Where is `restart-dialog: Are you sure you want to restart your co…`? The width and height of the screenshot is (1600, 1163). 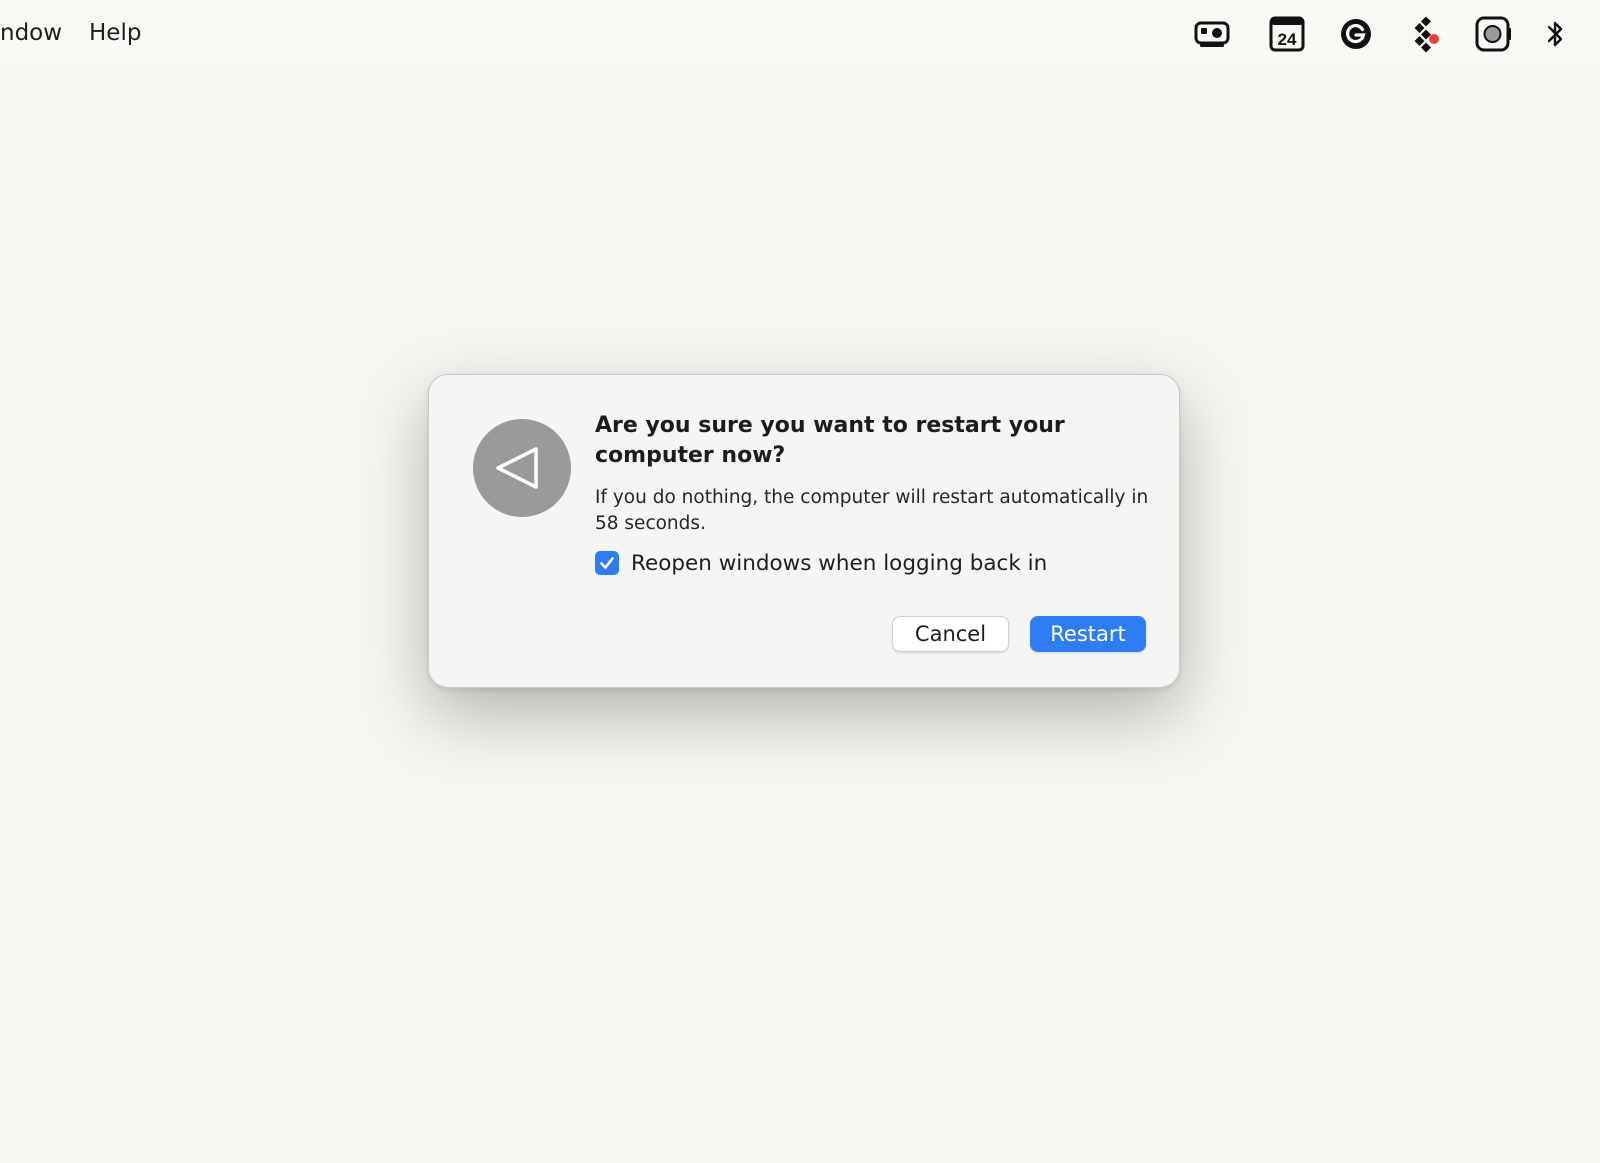 restart-dialog: Are you sure you want to restart your co… is located at coordinates (804, 531).